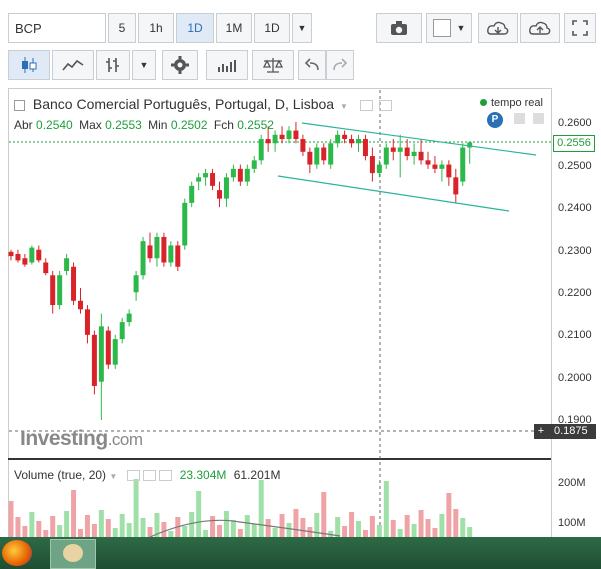 Image resolution: width=601 pixels, height=569 pixels. Describe the element at coordinates (575, 378) in the screenshot. I see `price-tick: 0.2000` at that location.